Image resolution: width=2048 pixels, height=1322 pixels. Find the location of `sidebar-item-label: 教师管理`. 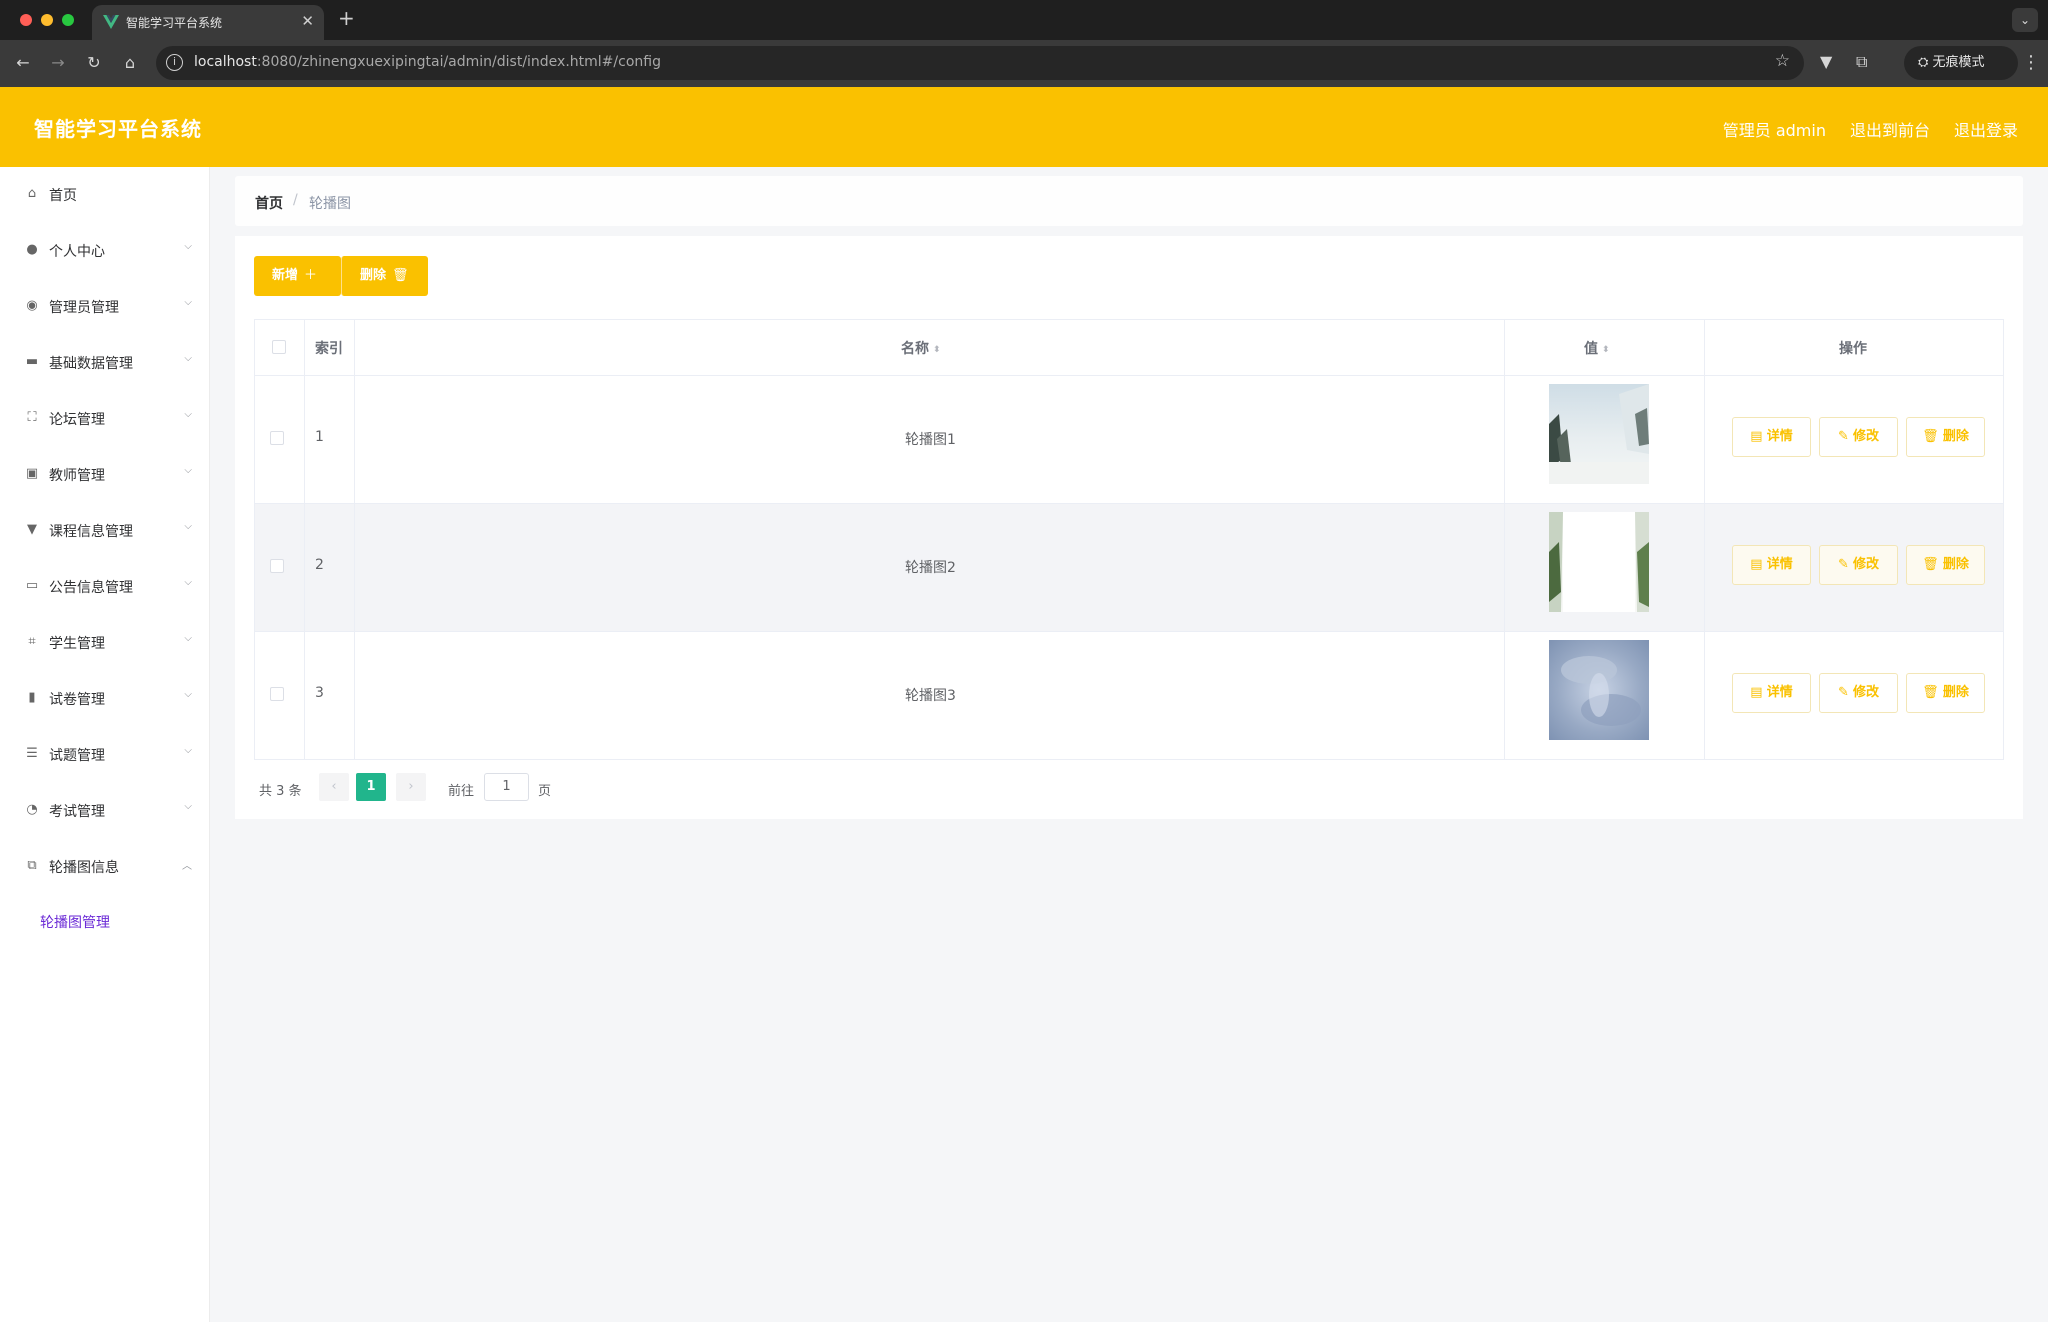

sidebar-item-label: 教师管理 is located at coordinates (77, 476).